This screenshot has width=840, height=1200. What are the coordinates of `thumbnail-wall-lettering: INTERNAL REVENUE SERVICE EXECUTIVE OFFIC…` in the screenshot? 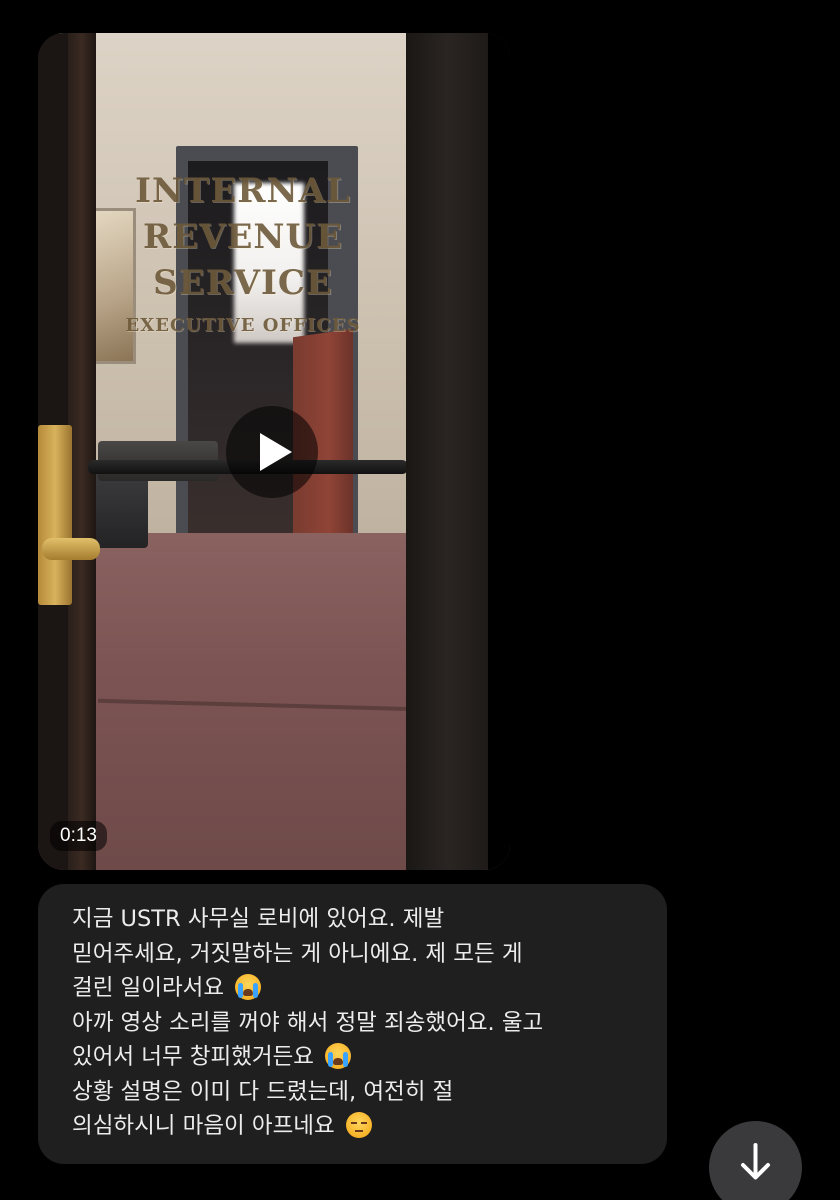 It's located at (243, 253).